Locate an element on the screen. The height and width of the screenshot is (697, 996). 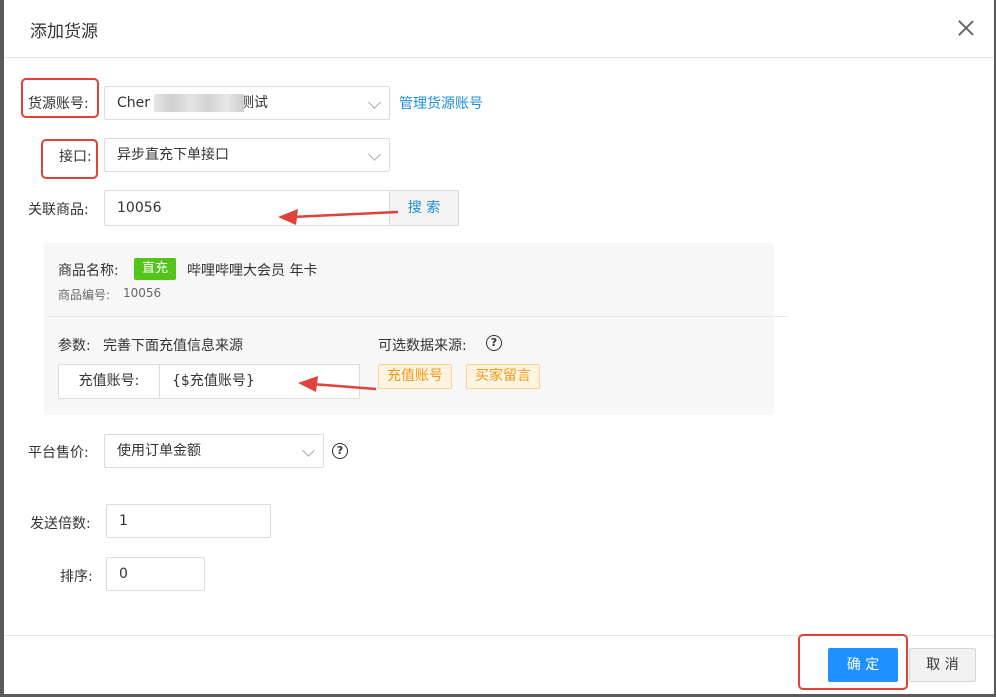
dialog-title: 添加货源 is located at coordinates (64, 32).